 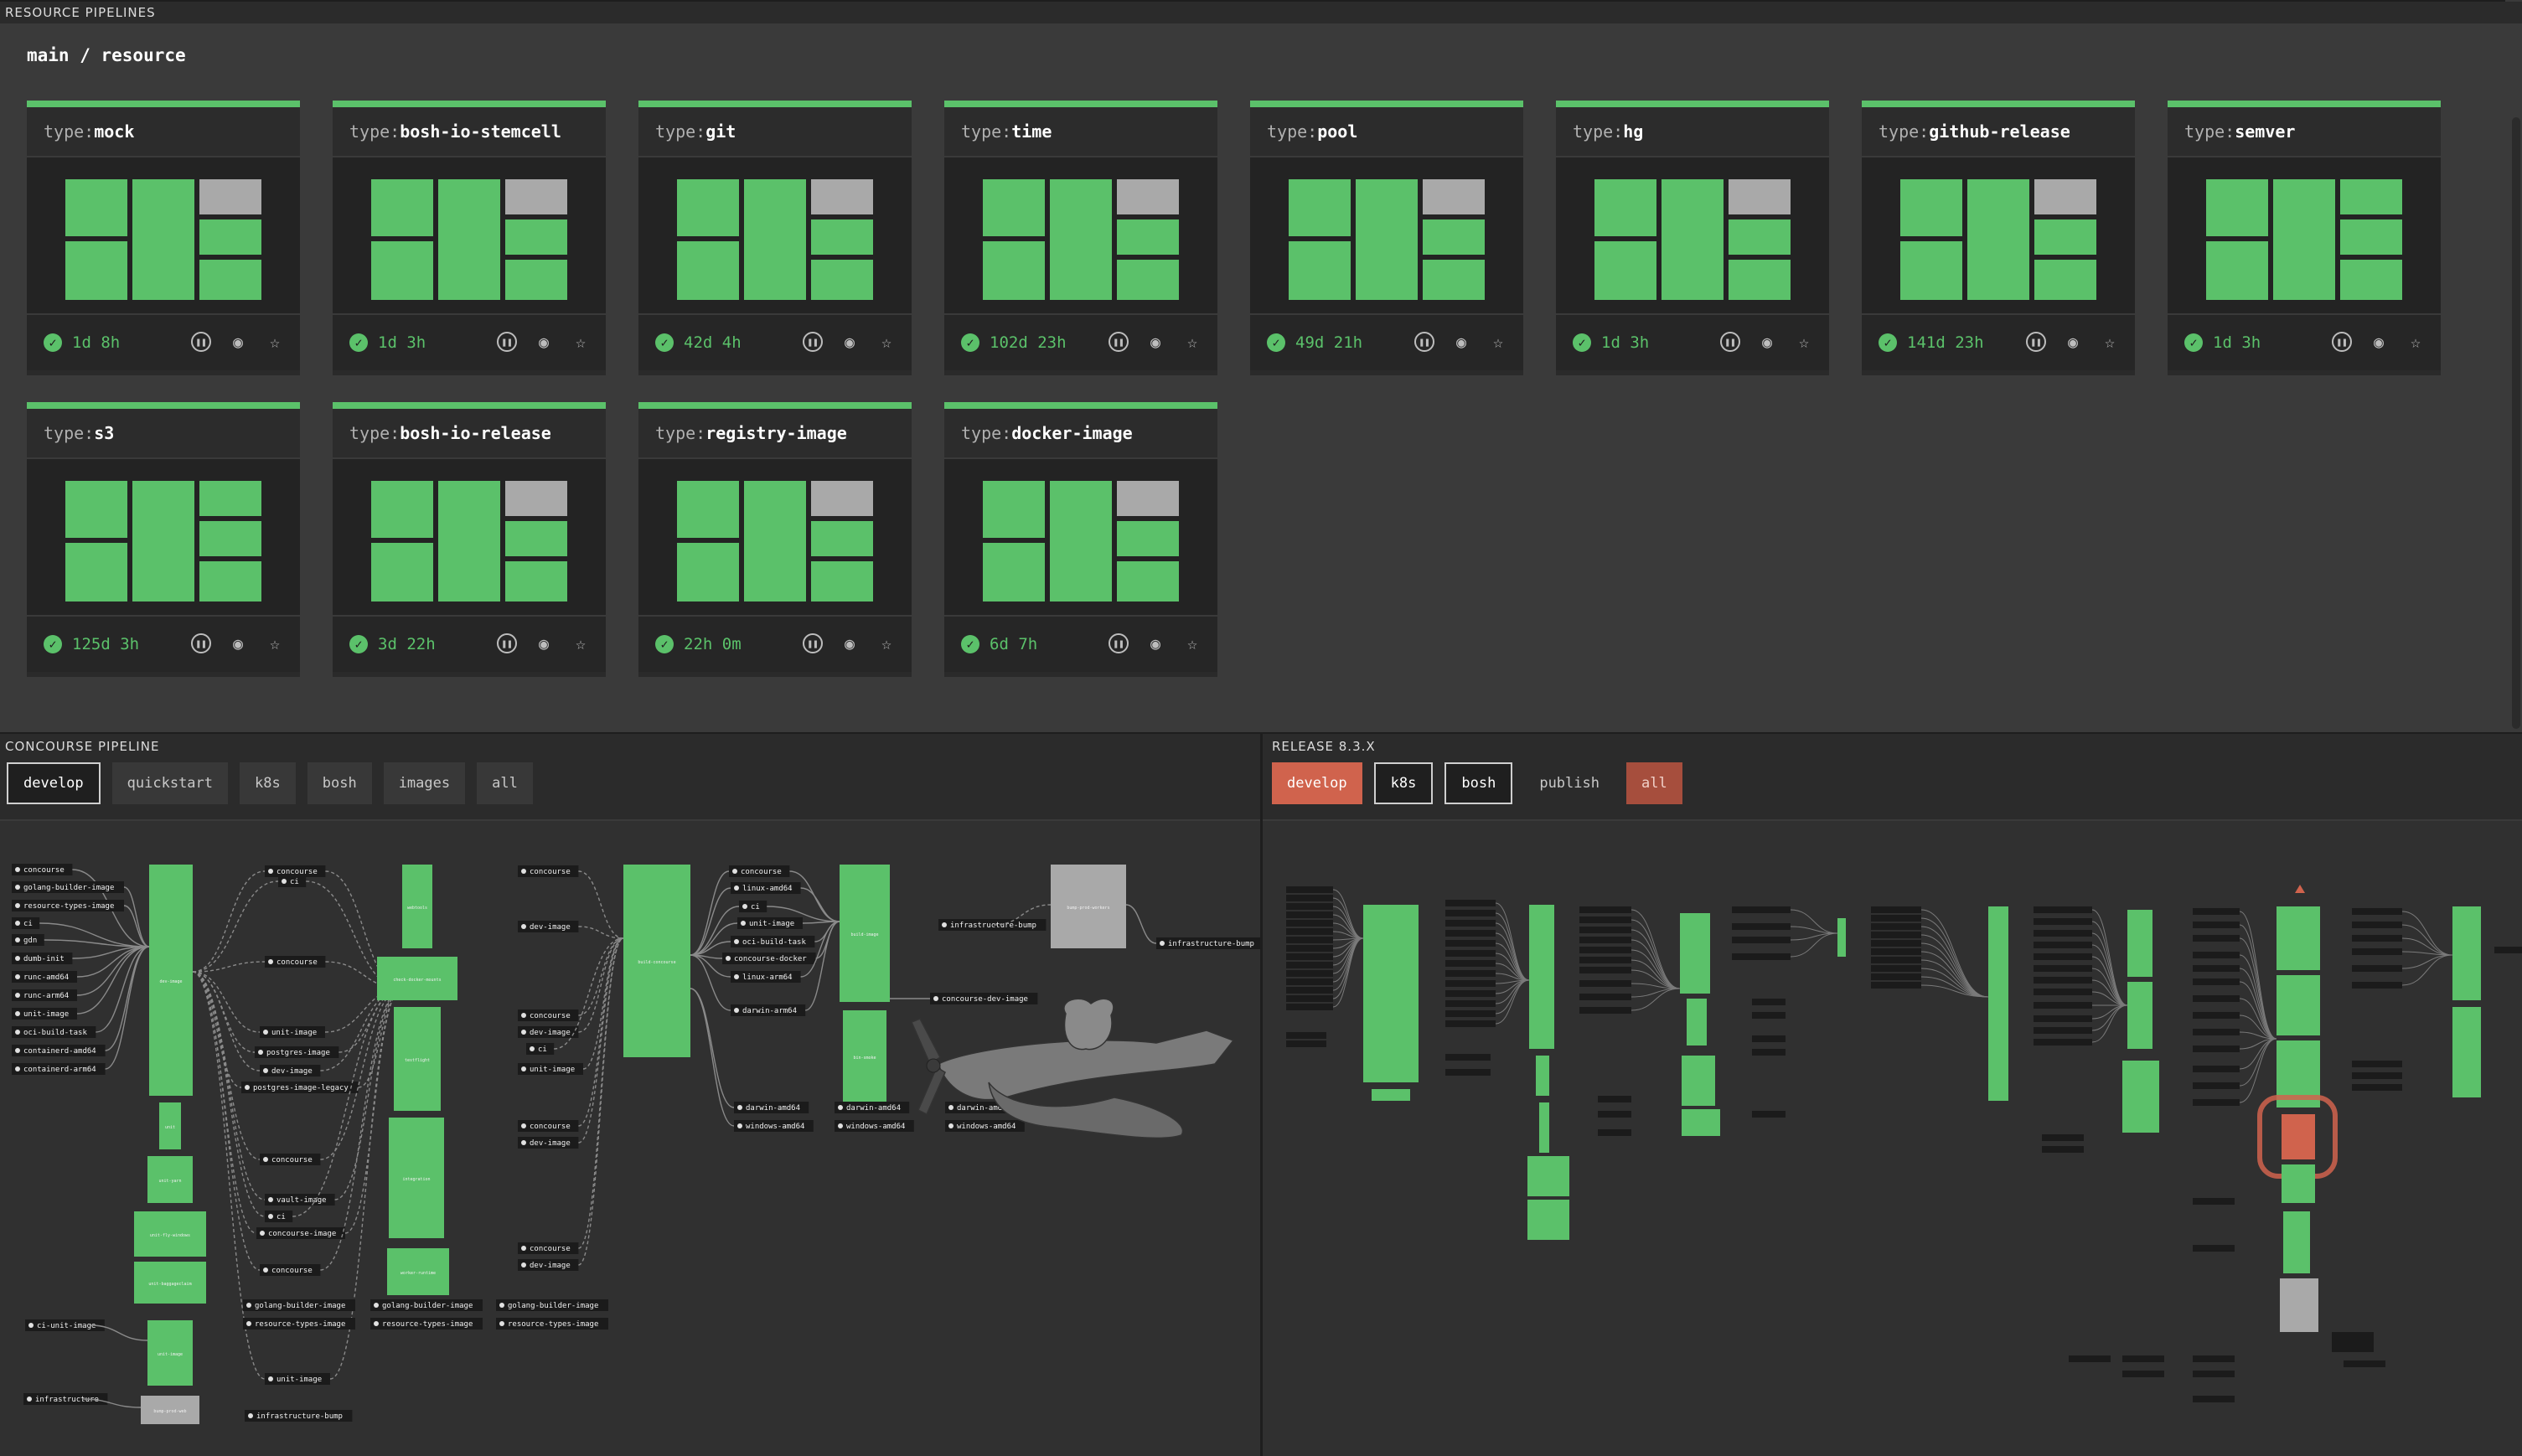 What do you see at coordinates (469, 132) in the screenshot?
I see `pipeline-card-title: type: bosh-io-stemcell` at bounding box center [469, 132].